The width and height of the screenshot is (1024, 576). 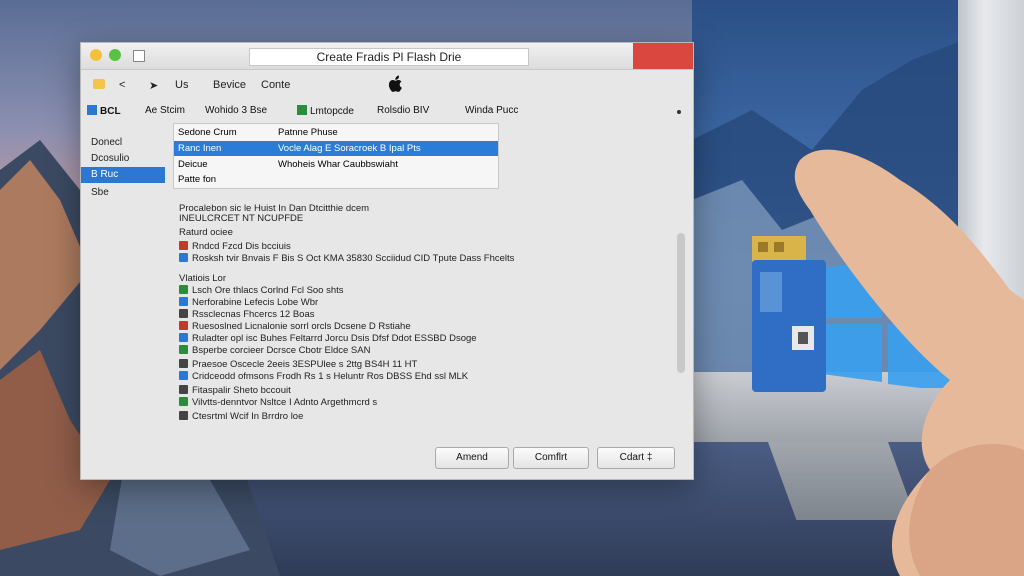 I want to click on confirm-button: Comflrt, so click(x=551, y=458).